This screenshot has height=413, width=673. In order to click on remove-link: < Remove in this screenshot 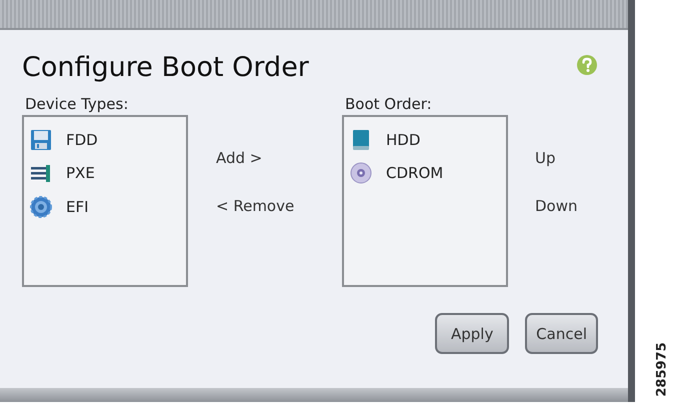, I will do `click(279, 206)`.